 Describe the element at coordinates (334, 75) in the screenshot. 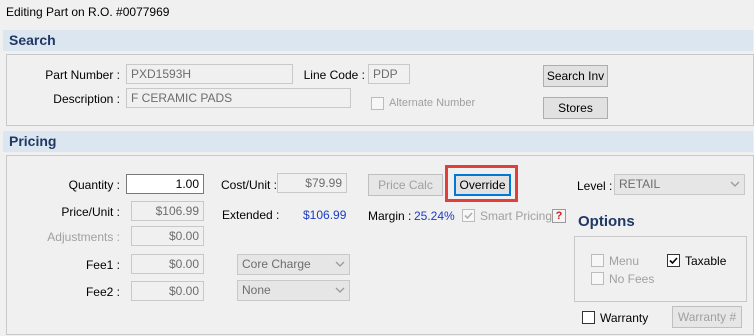

I see `line-code-label: Line Code :` at that location.